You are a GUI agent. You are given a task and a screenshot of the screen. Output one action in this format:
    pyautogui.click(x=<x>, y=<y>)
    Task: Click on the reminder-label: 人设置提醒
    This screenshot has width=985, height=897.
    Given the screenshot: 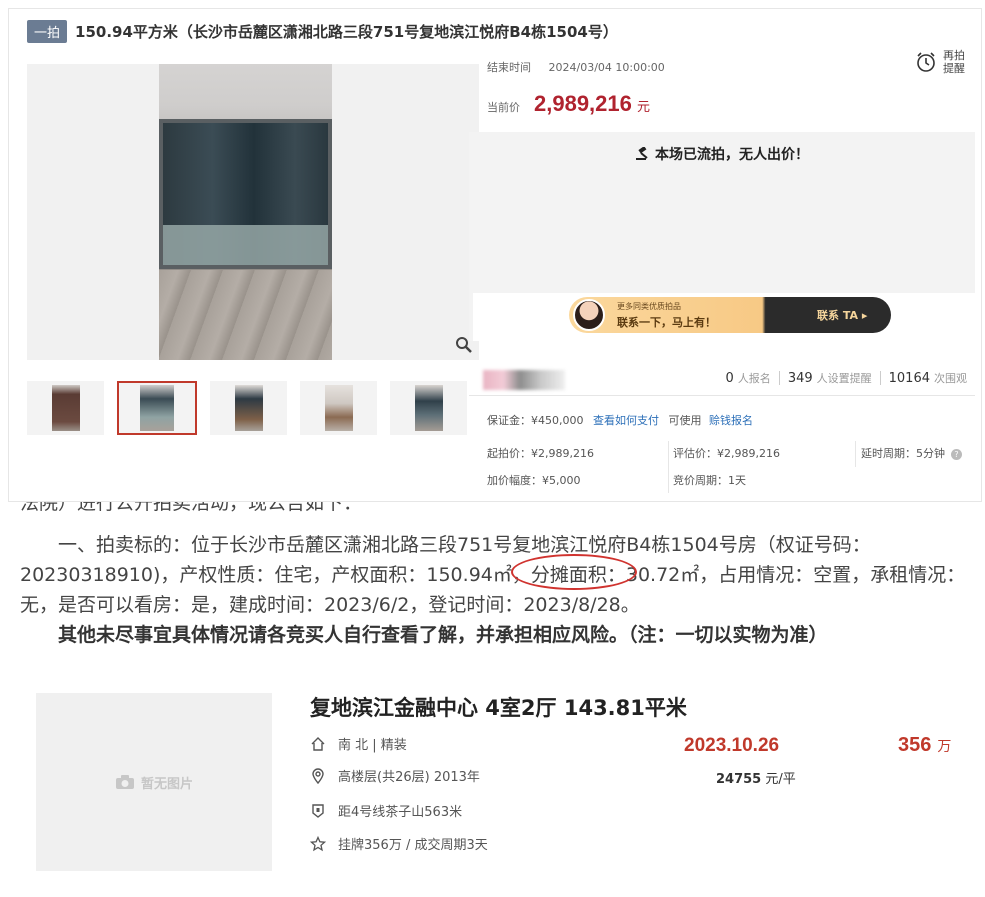 What is the action you would take?
    pyautogui.click(x=844, y=378)
    